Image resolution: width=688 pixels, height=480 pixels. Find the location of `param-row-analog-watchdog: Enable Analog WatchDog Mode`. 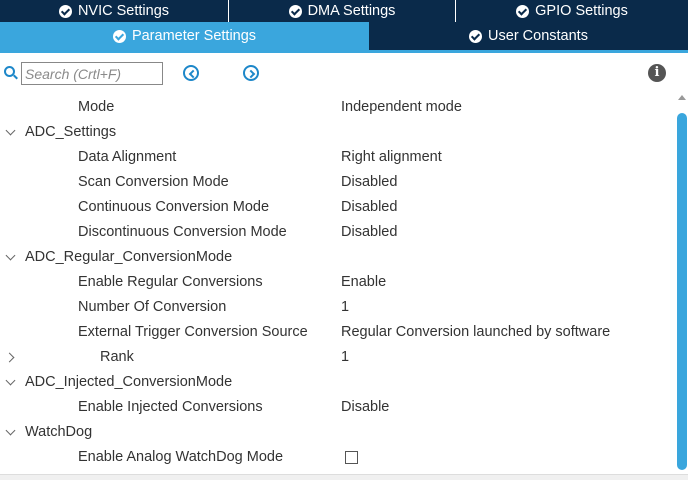

param-row-analog-watchdog: Enable Analog WatchDog Mode is located at coordinates (338, 457).